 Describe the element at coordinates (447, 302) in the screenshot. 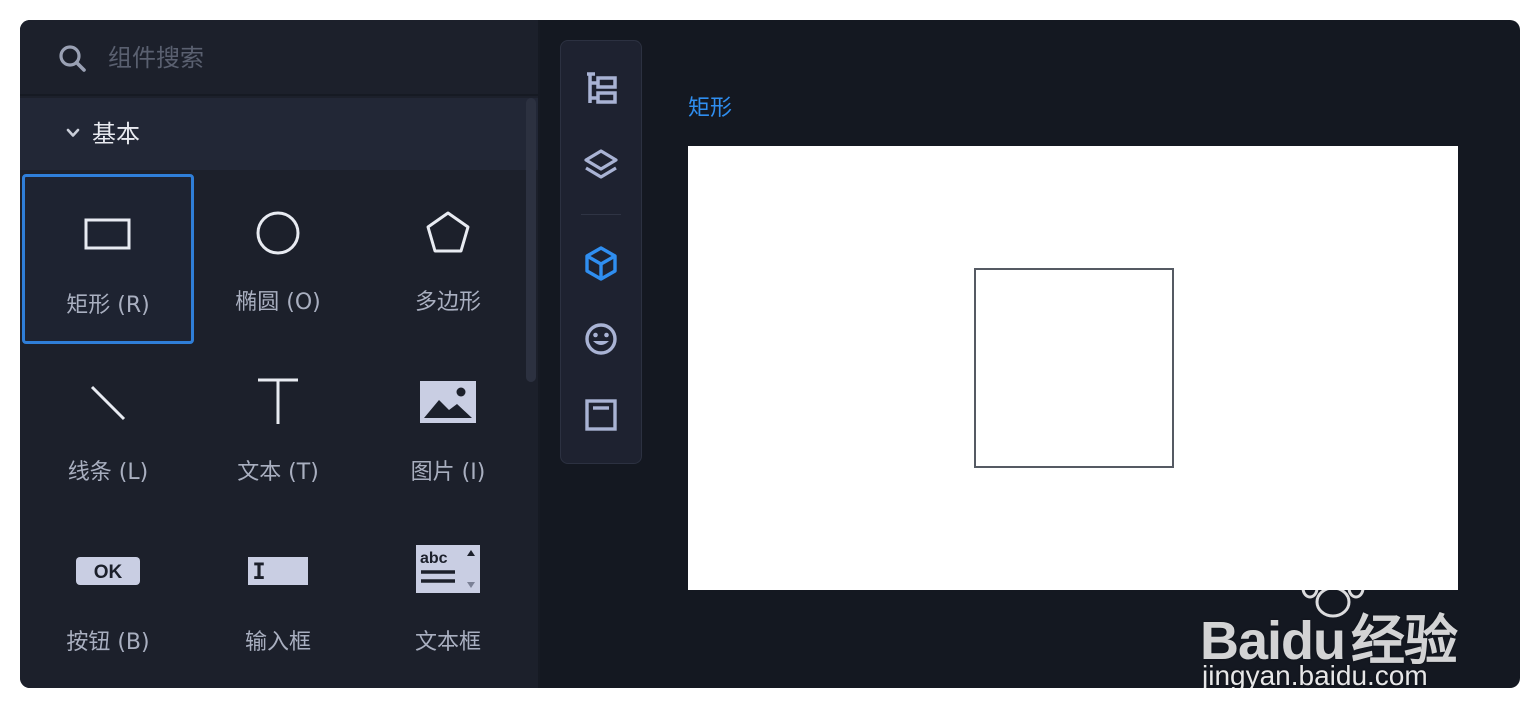

I see `component-label: 多边形` at that location.